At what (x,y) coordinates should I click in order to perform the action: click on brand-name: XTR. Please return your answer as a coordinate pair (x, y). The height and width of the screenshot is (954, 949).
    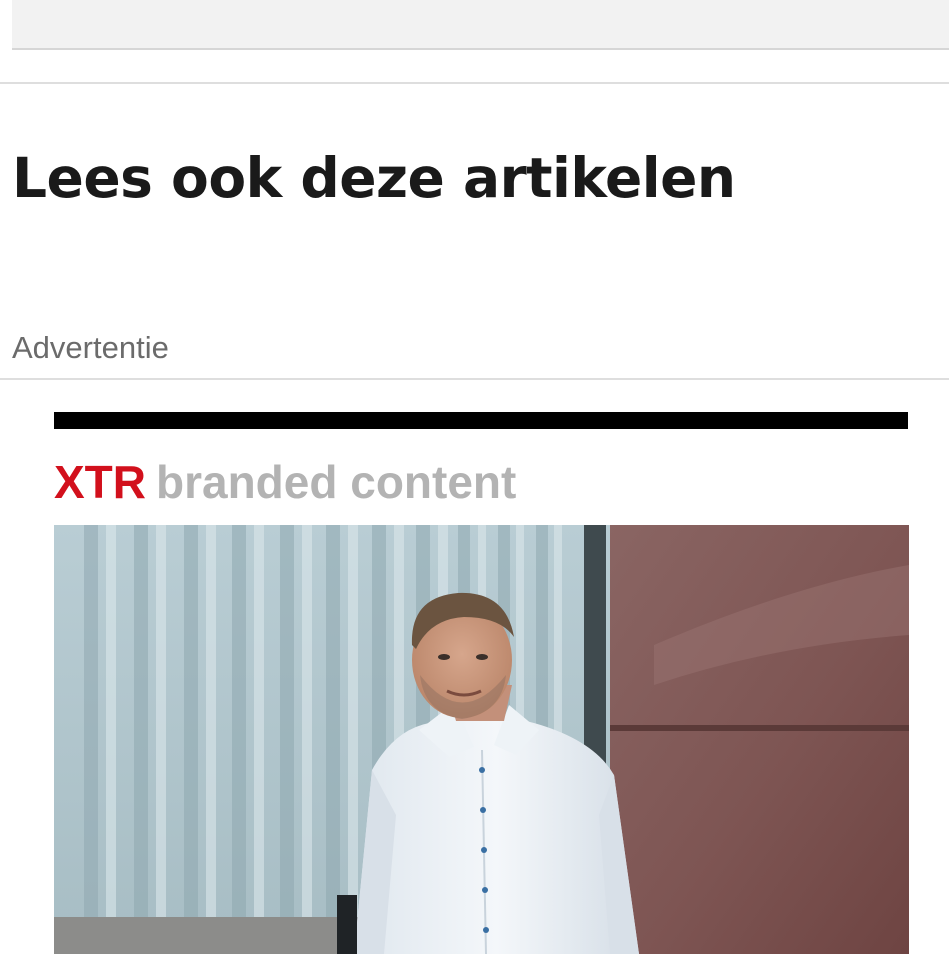
    Looking at the image, I should click on (100, 482).